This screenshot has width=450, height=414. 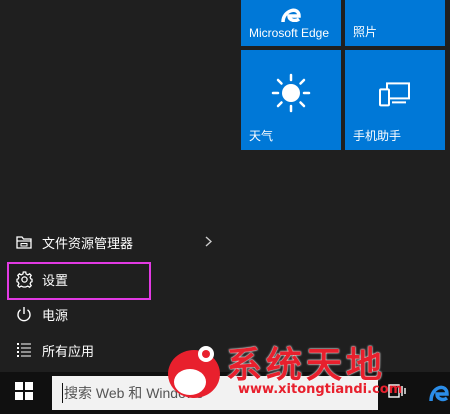 I want to click on menu-item-label: 电源, so click(x=55, y=315).